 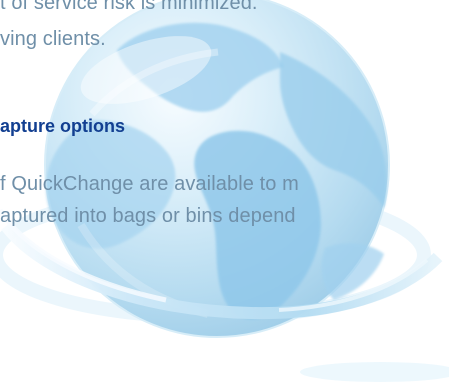 I want to click on body-line-3: f QuickChange are available to m, so click(x=149, y=184).